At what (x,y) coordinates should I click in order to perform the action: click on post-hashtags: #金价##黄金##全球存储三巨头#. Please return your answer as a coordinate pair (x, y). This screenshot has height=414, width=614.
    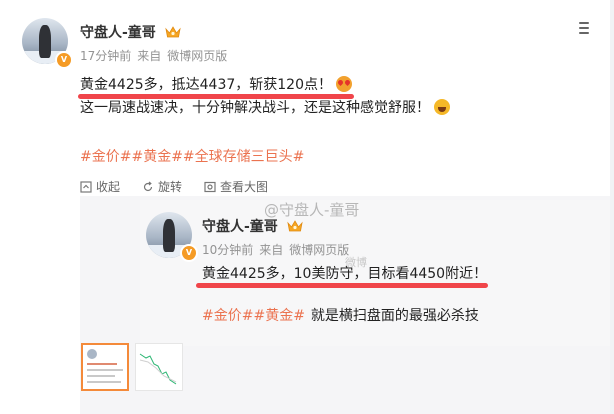
    Looking at the image, I should click on (192, 156).